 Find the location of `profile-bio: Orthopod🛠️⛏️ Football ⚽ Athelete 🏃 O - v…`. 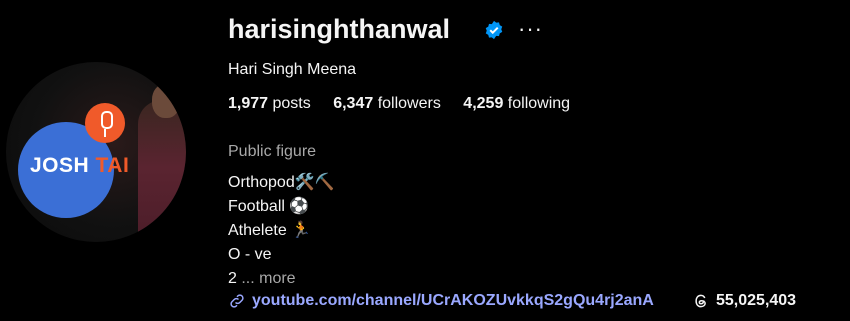

profile-bio: Orthopod🛠️⛏️ Football ⚽ Athelete 🏃 O - v… is located at coordinates (281, 231).